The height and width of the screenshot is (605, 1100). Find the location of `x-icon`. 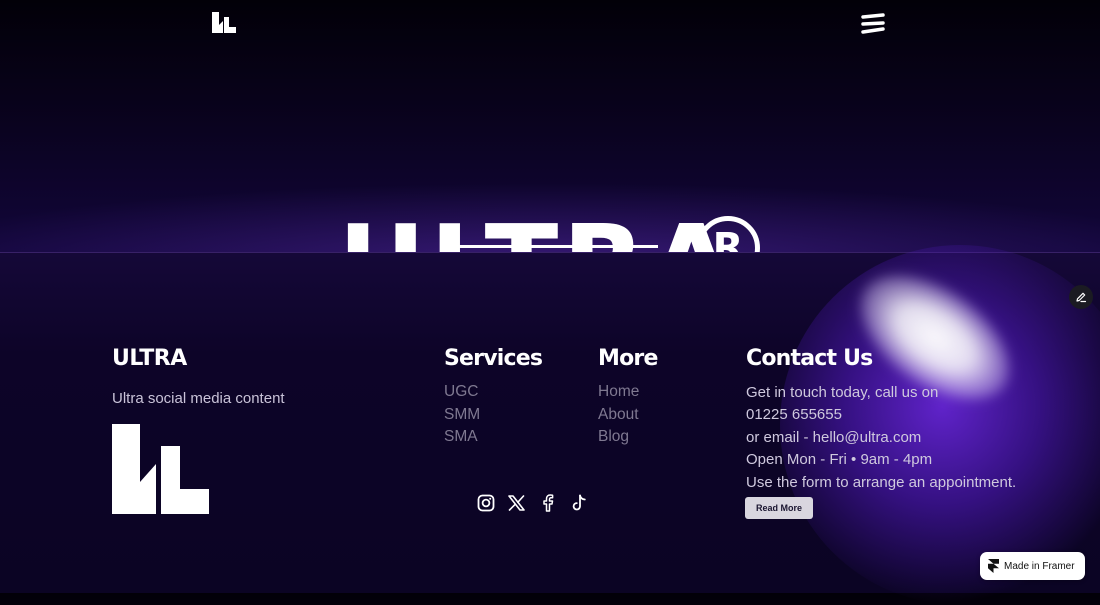

x-icon is located at coordinates (516, 503).